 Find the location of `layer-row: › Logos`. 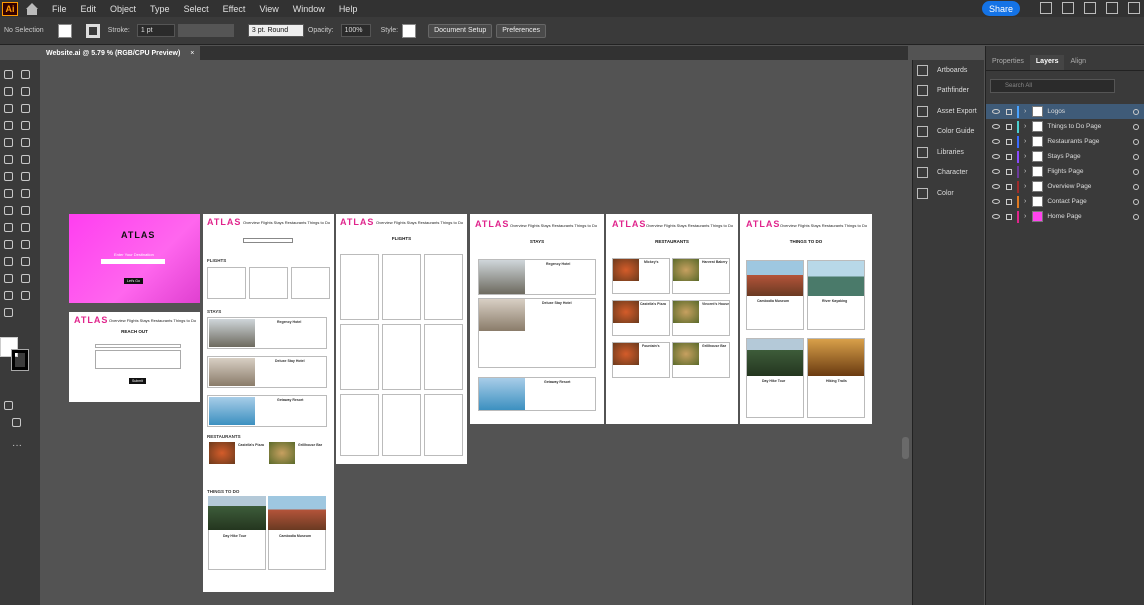

layer-row: › Logos is located at coordinates (1065, 111).